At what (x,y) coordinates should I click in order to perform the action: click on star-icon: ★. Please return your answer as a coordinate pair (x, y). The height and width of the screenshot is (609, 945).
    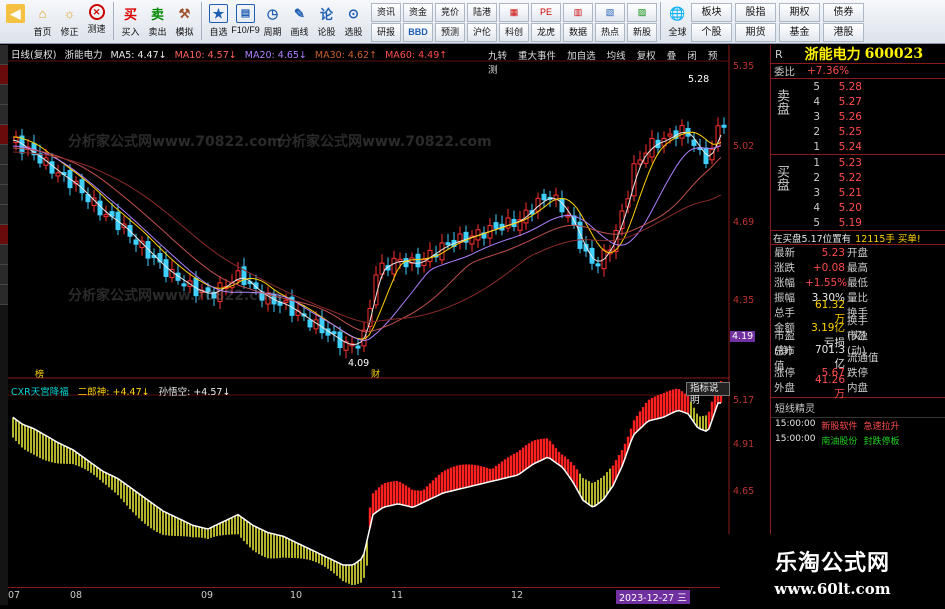
    Looking at the image, I should click on (218, 13).